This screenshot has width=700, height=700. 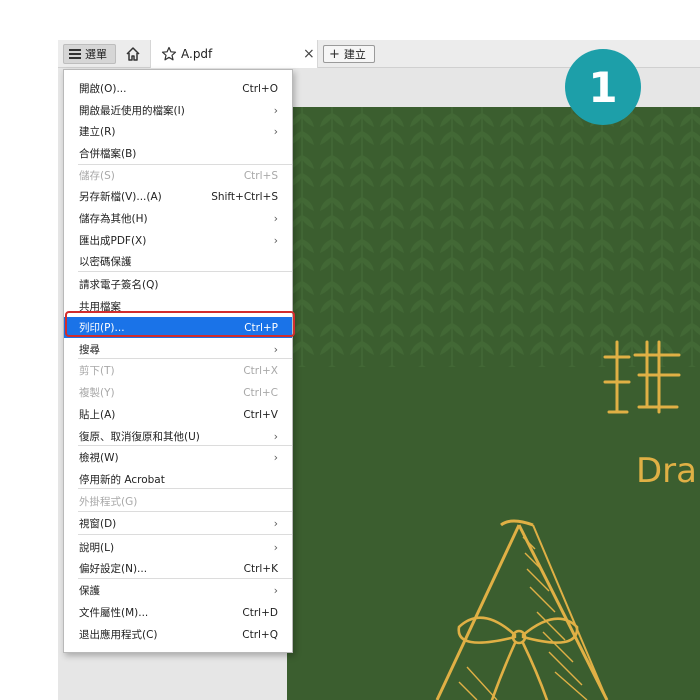 I want to click on menu-item: 視窗(D) ›, so click(x=178, y=523).